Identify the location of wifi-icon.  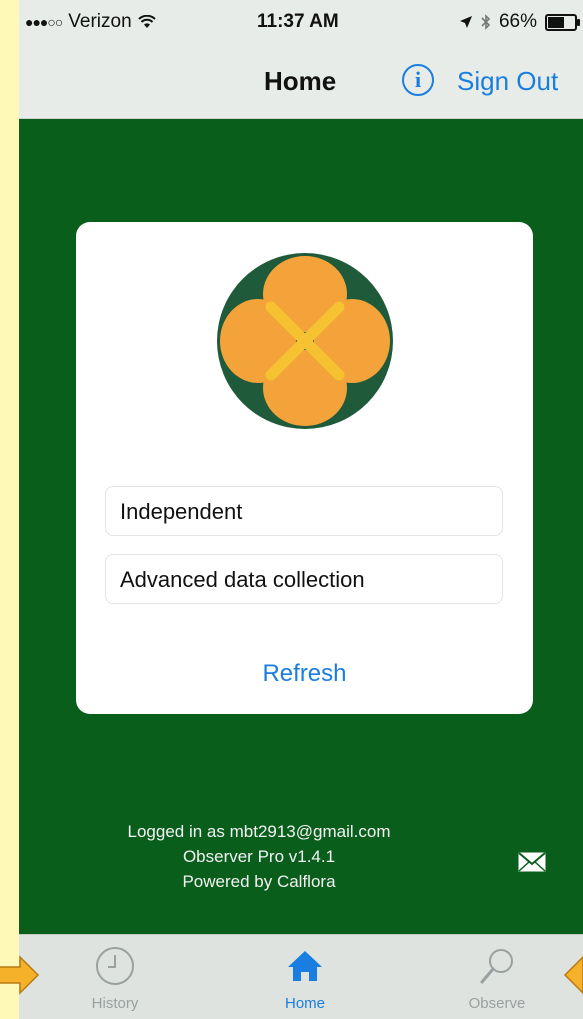
(146, 21).